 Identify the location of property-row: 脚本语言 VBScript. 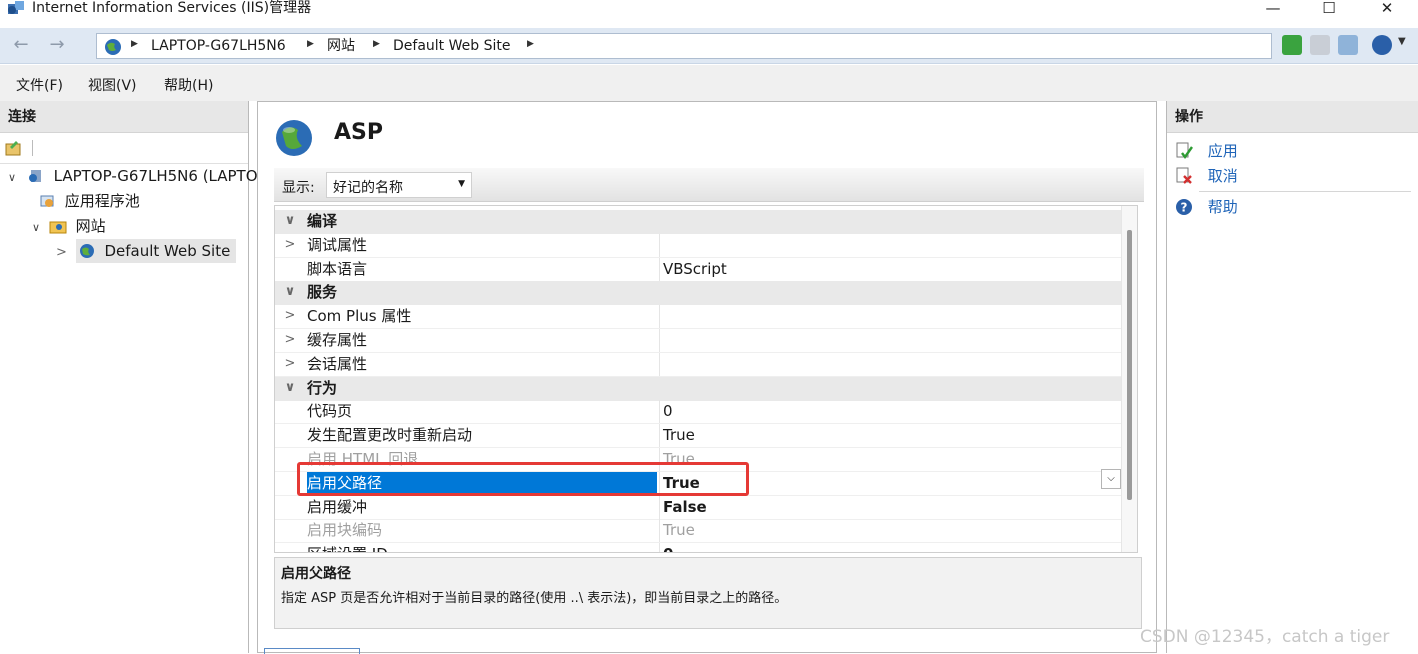
(699, 269).